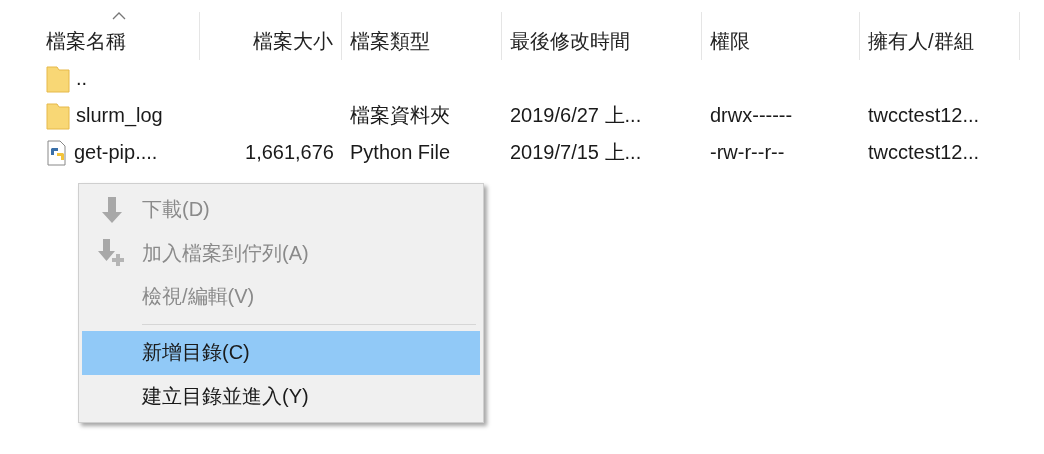  I want to click on table-cell: drwx------, so click(751, 115).